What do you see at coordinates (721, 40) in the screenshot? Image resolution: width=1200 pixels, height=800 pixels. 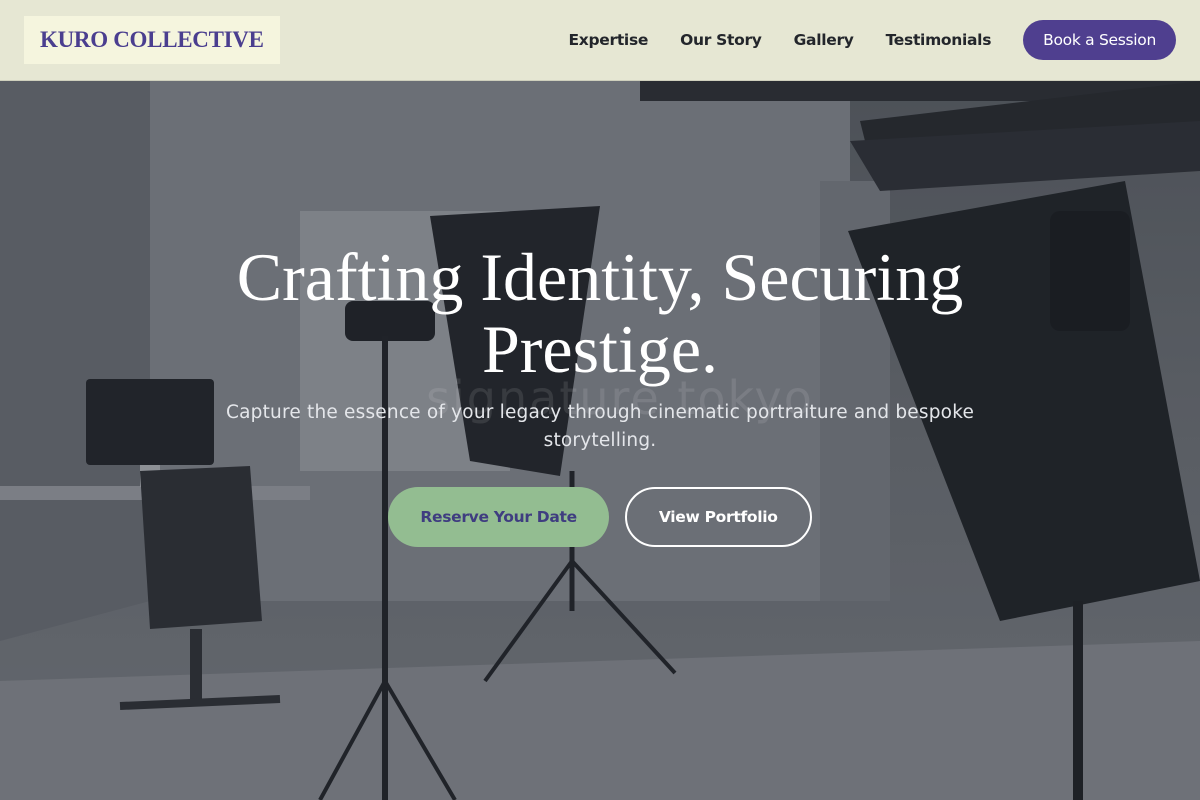 I see `nav-link-our-story: Our Story` at bounding box center [721, 40].